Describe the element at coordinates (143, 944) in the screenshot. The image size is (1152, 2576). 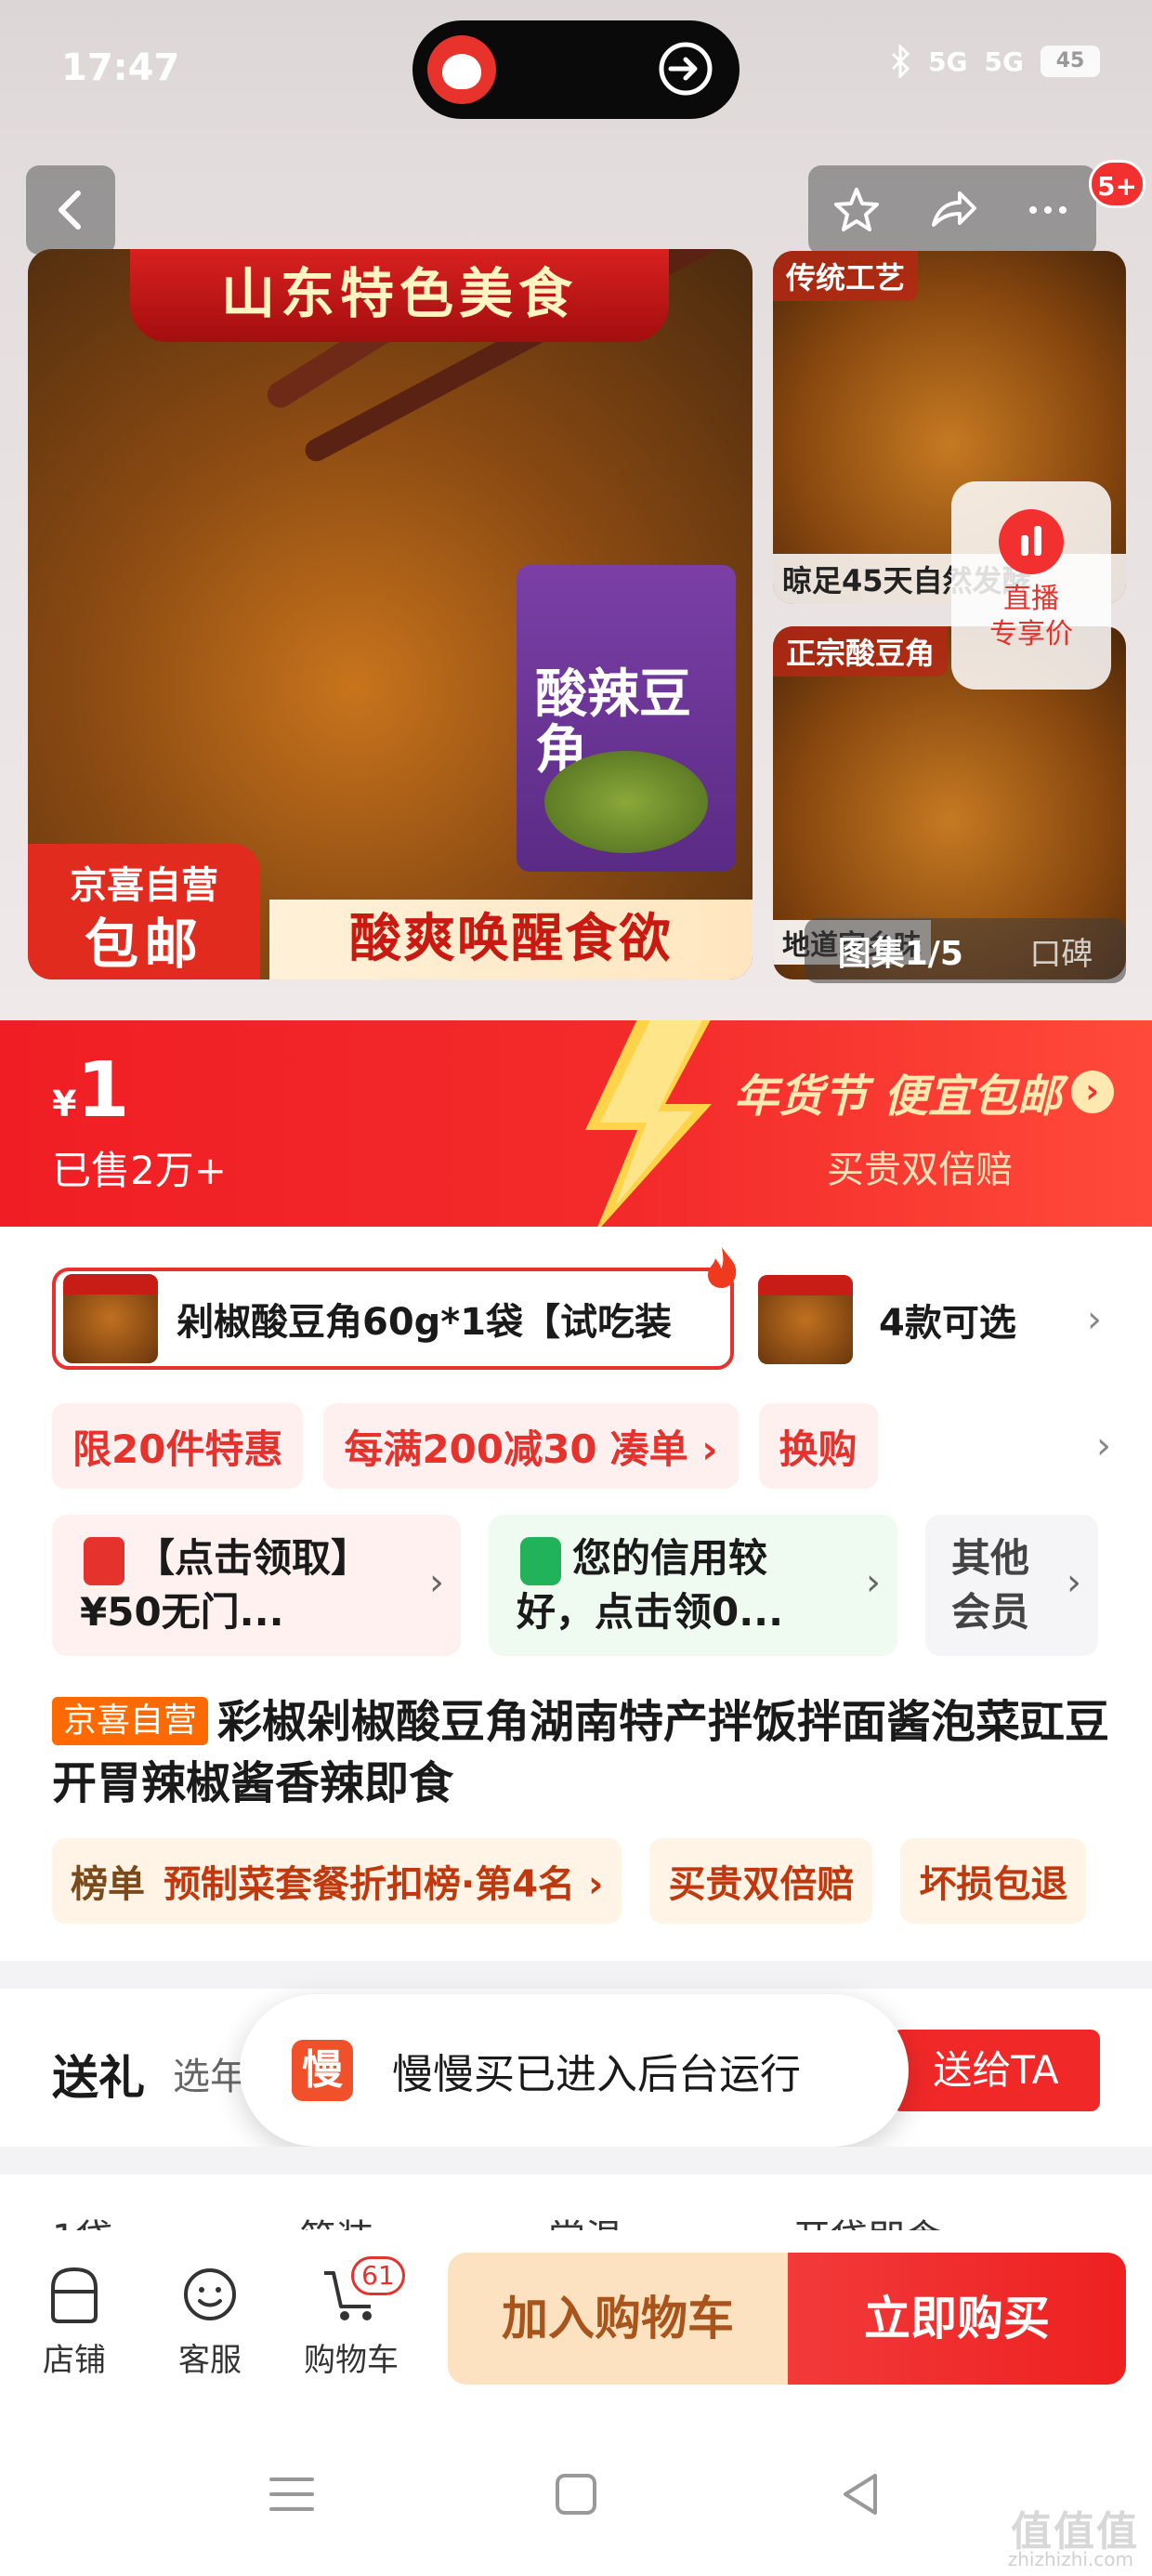
I see `tag-line-2: 包邮` at that location.